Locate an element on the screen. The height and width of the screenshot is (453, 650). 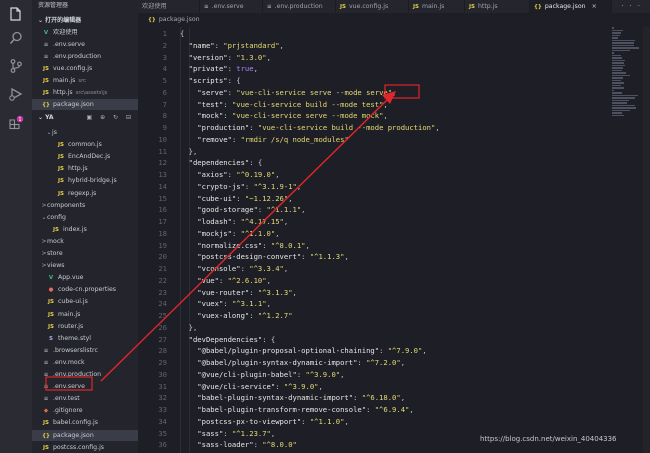
code-line: 13 "axios": "^0.19.0", is located at coordinates (373, 175).